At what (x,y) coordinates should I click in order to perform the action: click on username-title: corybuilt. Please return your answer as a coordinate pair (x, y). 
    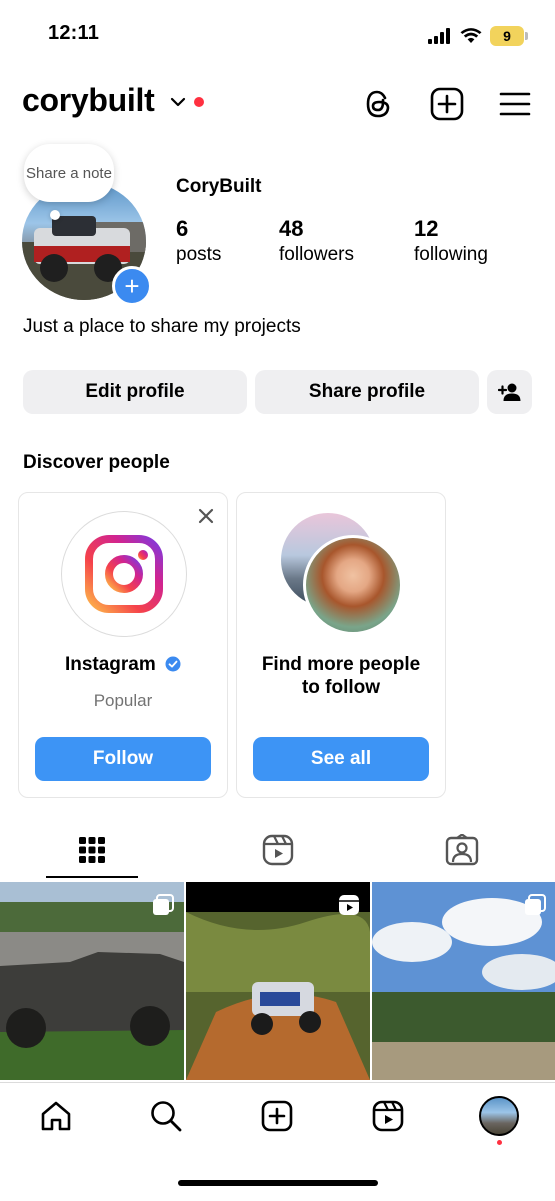
    Looking at the image, I should click on (88, 100).